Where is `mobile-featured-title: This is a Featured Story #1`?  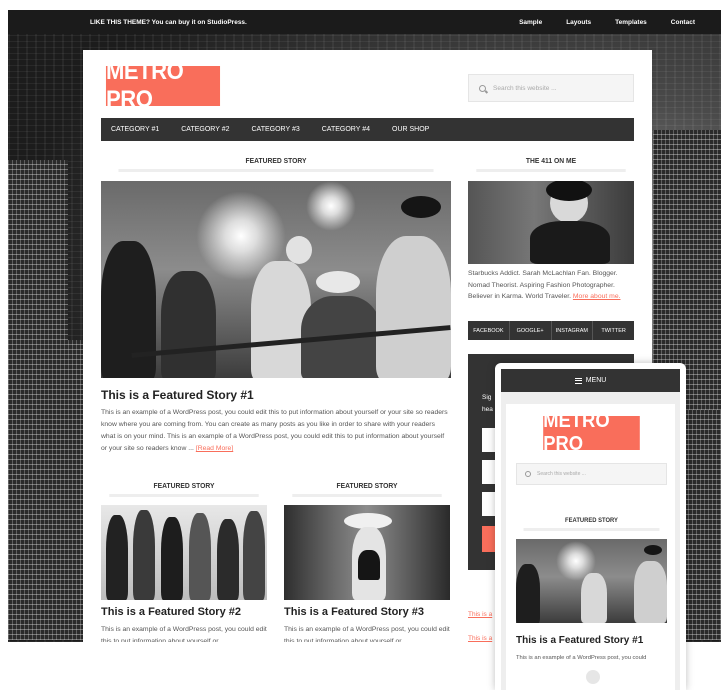 mobile-featured-title: This is a Featured Story #1 is located at coordinates (579, 640).